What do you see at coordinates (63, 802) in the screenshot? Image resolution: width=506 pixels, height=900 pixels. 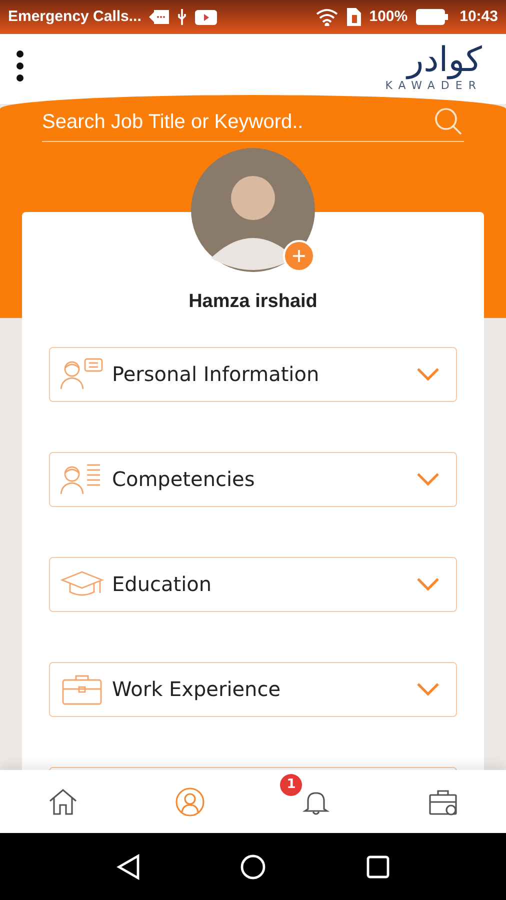 I see `home-icon` at bounding box center [63, 802].